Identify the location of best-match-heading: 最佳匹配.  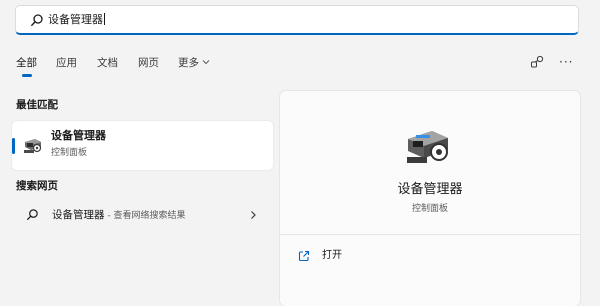
(37, 105).